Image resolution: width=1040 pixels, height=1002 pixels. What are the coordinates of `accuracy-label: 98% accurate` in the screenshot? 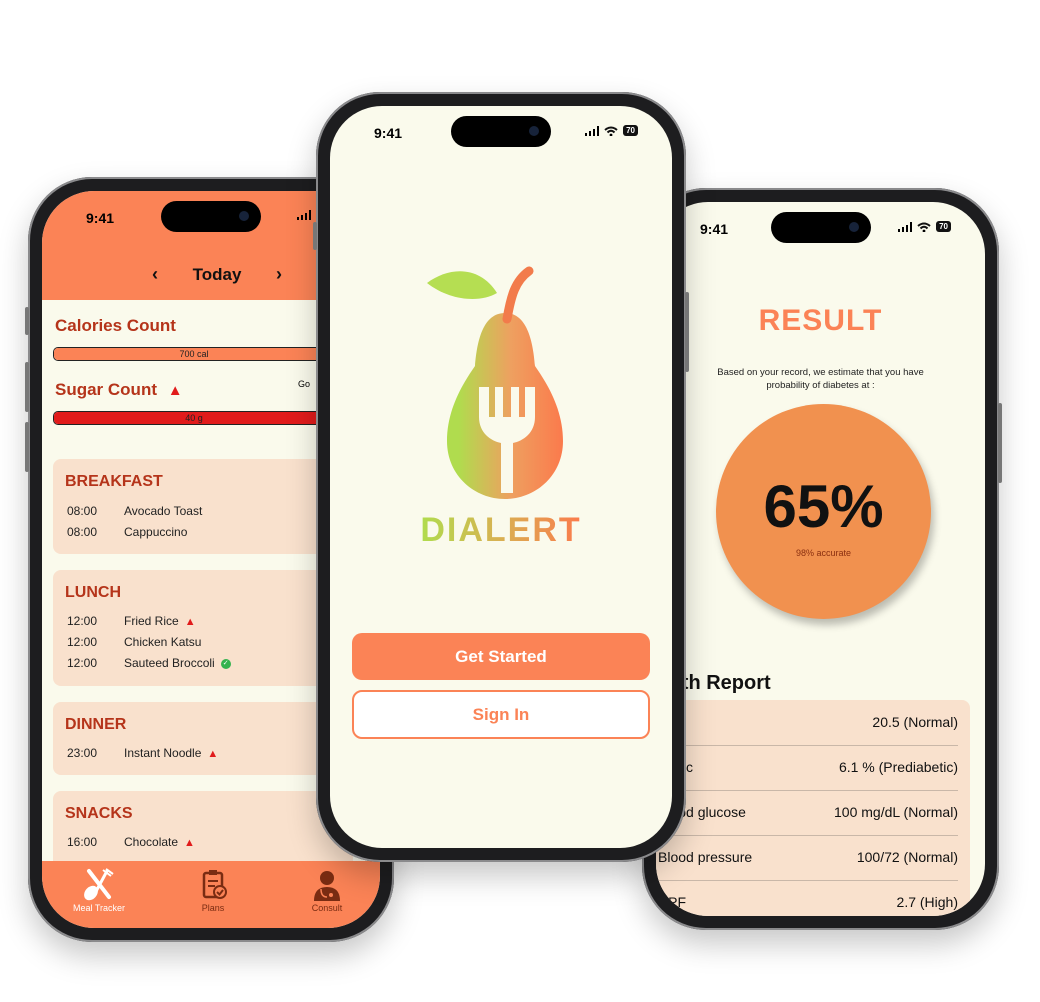 It's located at (823, 553).